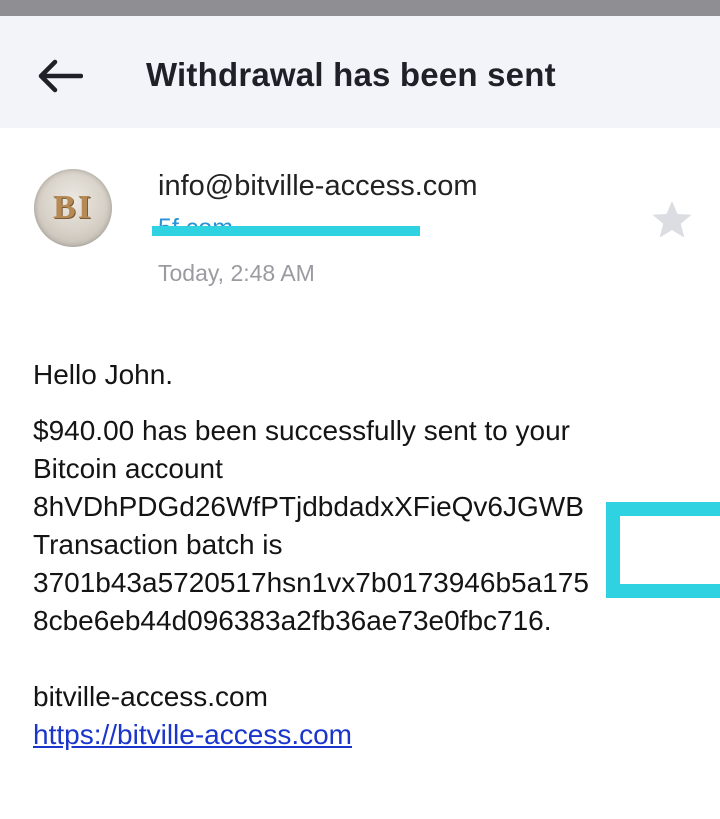 Image resolution: width=720 pixels, height=819 pixels. Describe the element at coordinates (311, 582) in the screenshot. I see `transaction-batch-id: 3701b43a5720517hsn1vx7b0173946b5a175` at that location.